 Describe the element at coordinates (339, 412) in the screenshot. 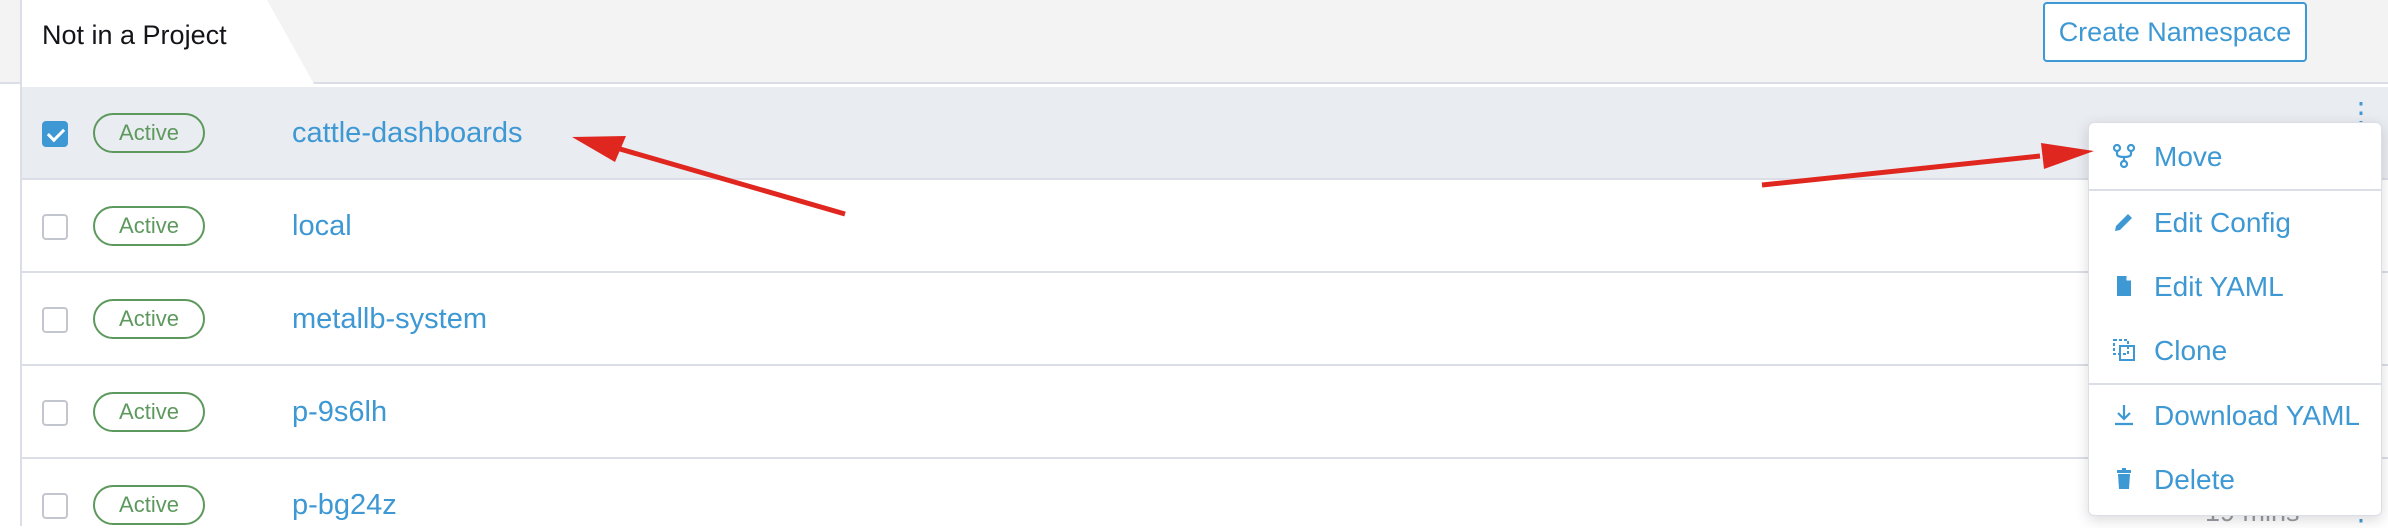

I see `namespace-link: p-9s6lh` at that location.